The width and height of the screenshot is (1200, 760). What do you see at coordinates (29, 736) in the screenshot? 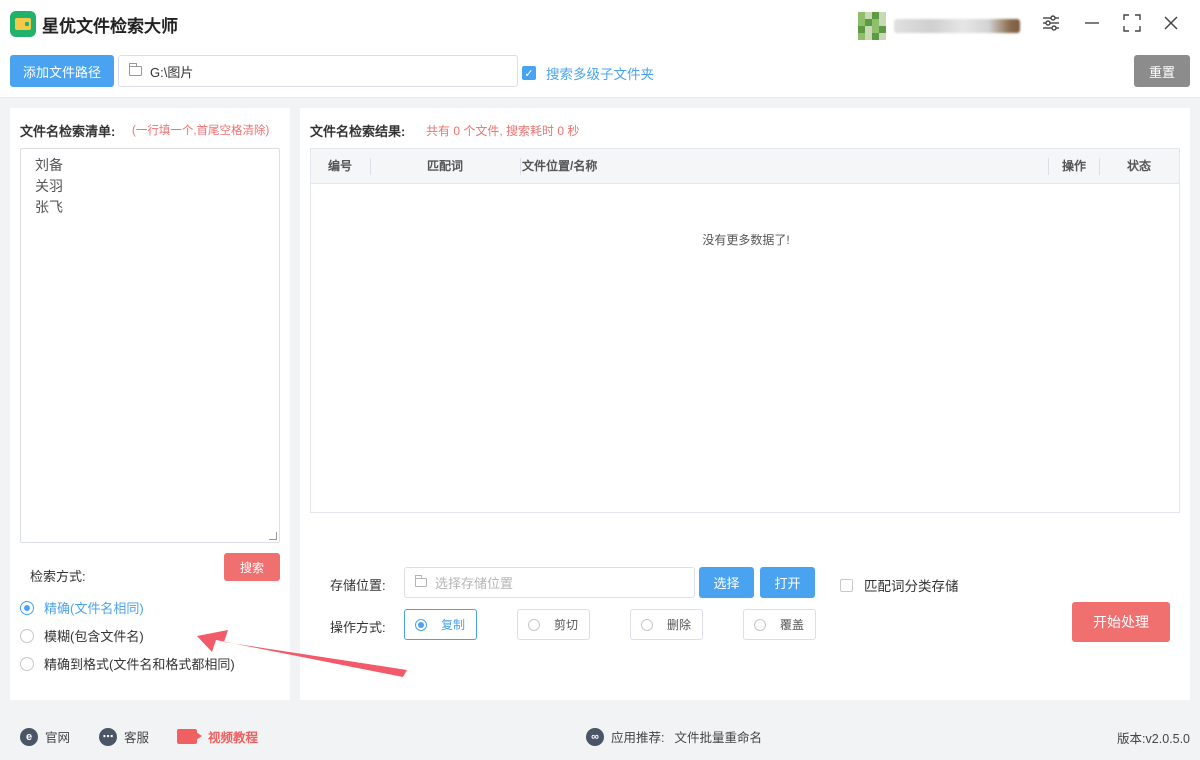
I see `ie-icon: e` at bounding box center [29, 736].